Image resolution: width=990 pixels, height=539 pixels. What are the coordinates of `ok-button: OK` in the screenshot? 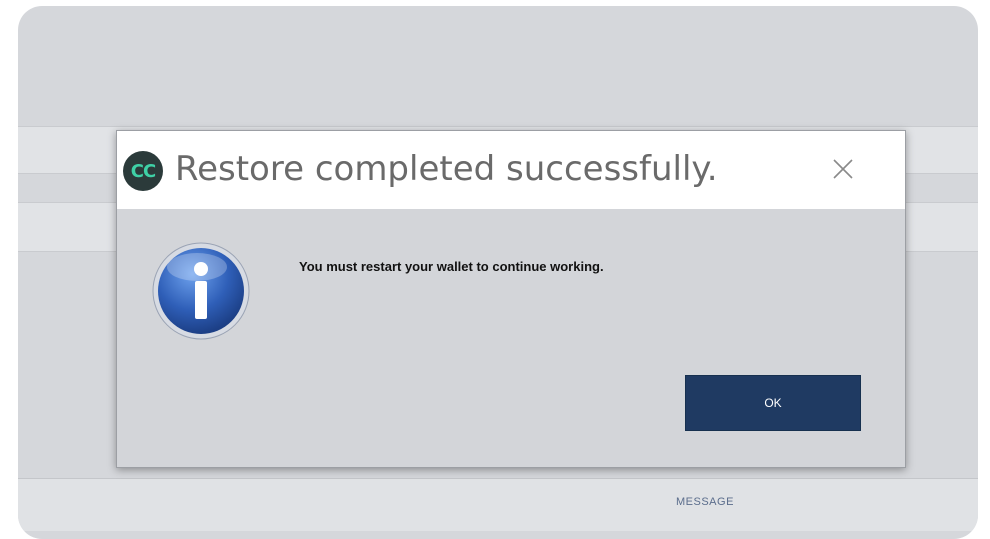 It's located at (773, 403).